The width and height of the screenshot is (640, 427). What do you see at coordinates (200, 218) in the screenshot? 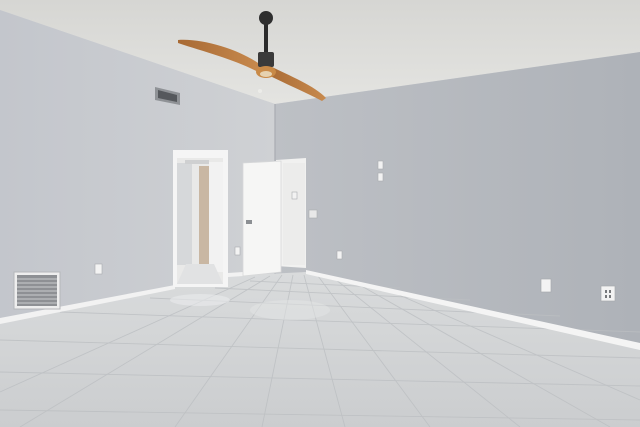
I see `doorway-icon` at bounding box center [200, 218].